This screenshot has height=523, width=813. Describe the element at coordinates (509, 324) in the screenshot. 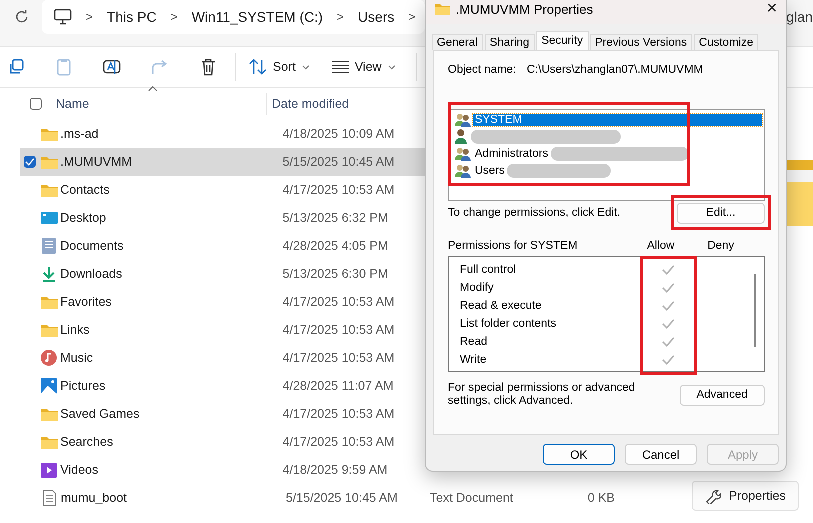

I see `permission-name: List folder contents` at that location.